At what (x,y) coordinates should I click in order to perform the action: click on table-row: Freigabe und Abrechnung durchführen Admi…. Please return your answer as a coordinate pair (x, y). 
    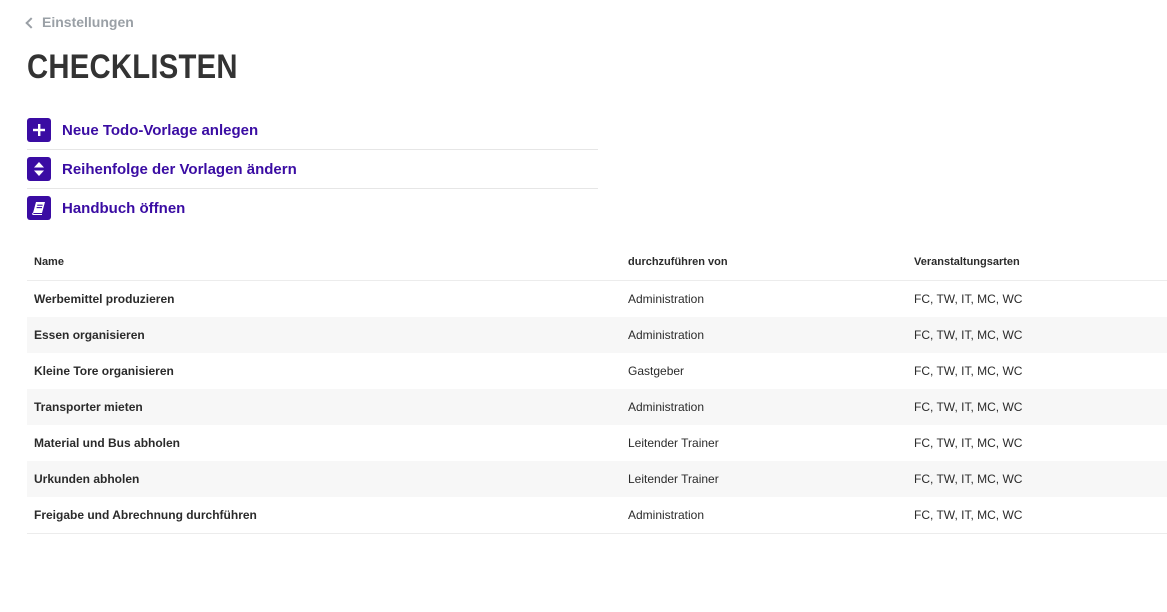
    Looking at the image, I should click on (597, 515).